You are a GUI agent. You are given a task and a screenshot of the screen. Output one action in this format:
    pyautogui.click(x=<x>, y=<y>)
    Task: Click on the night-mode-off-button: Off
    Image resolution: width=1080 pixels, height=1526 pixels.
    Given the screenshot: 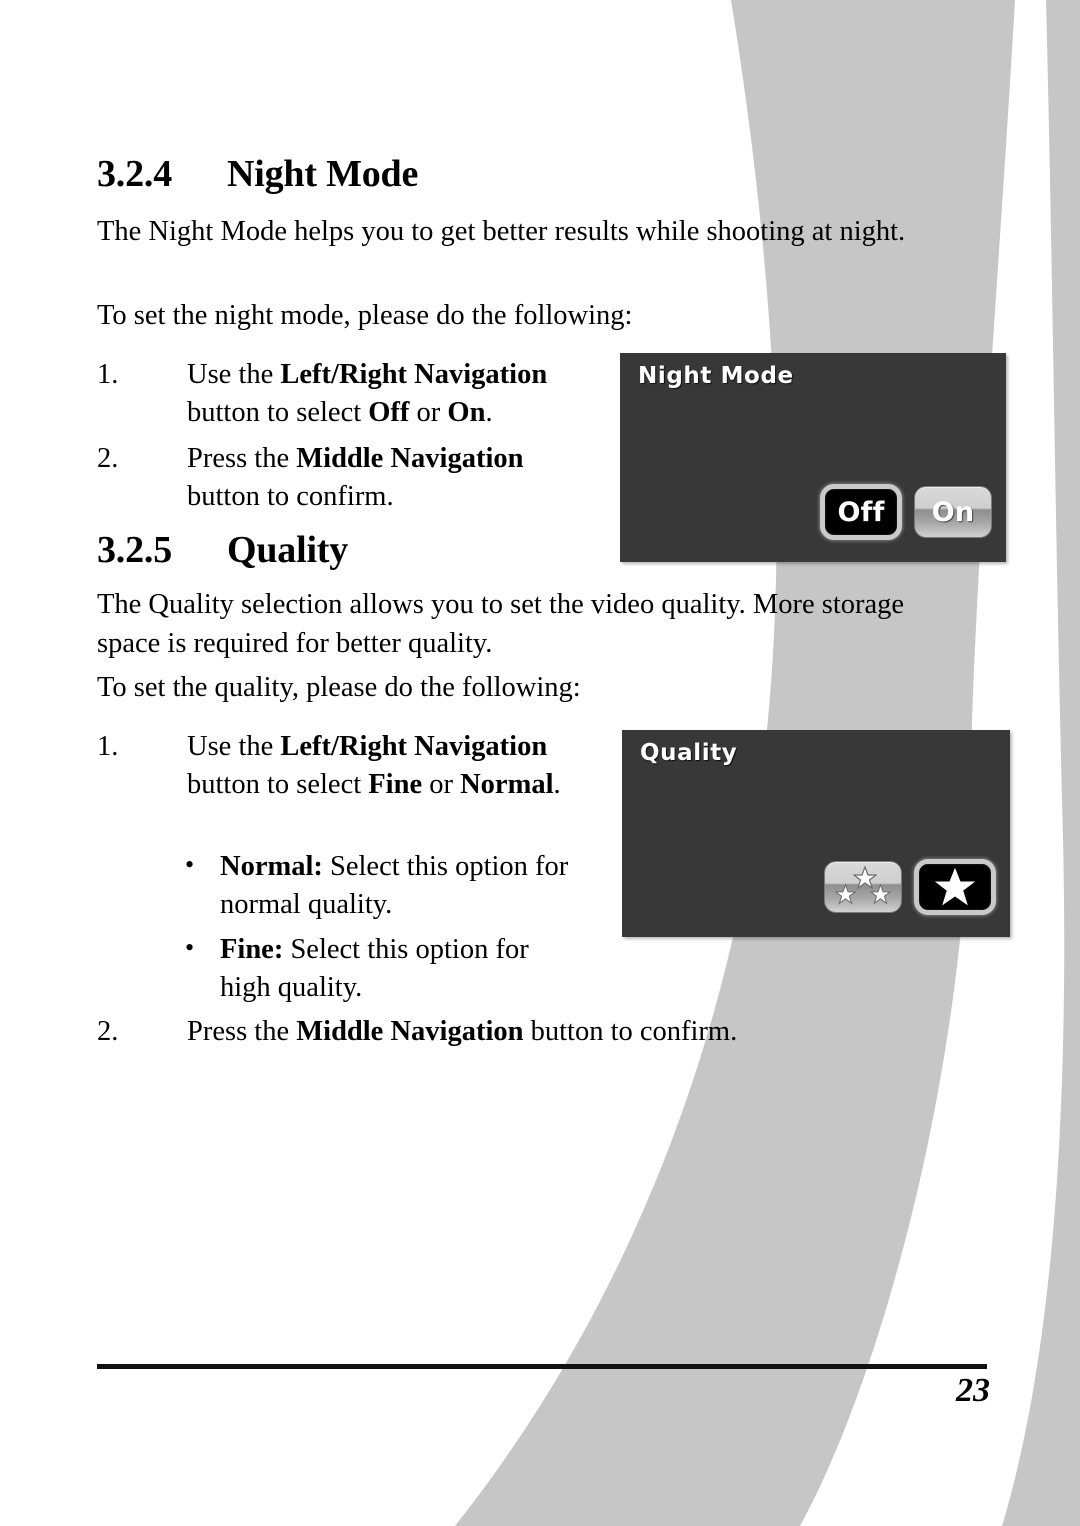 What is the action you would take?
    pyautogui.click(x=861, y=512)
    